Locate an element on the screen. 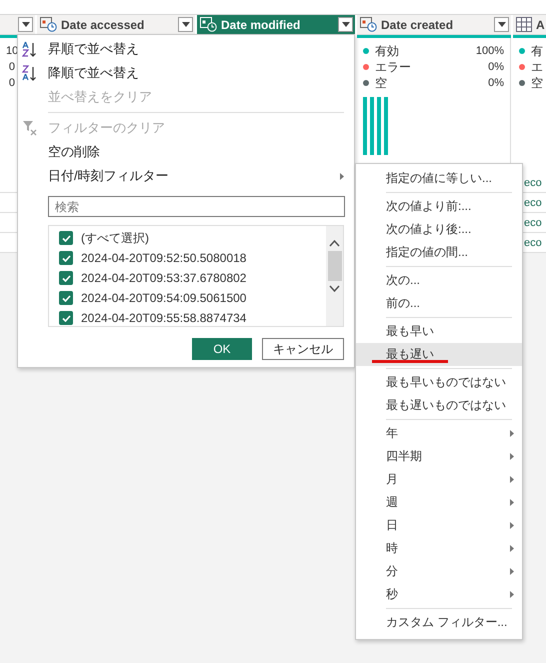  scrollbar is located at coordinates (334, 276).